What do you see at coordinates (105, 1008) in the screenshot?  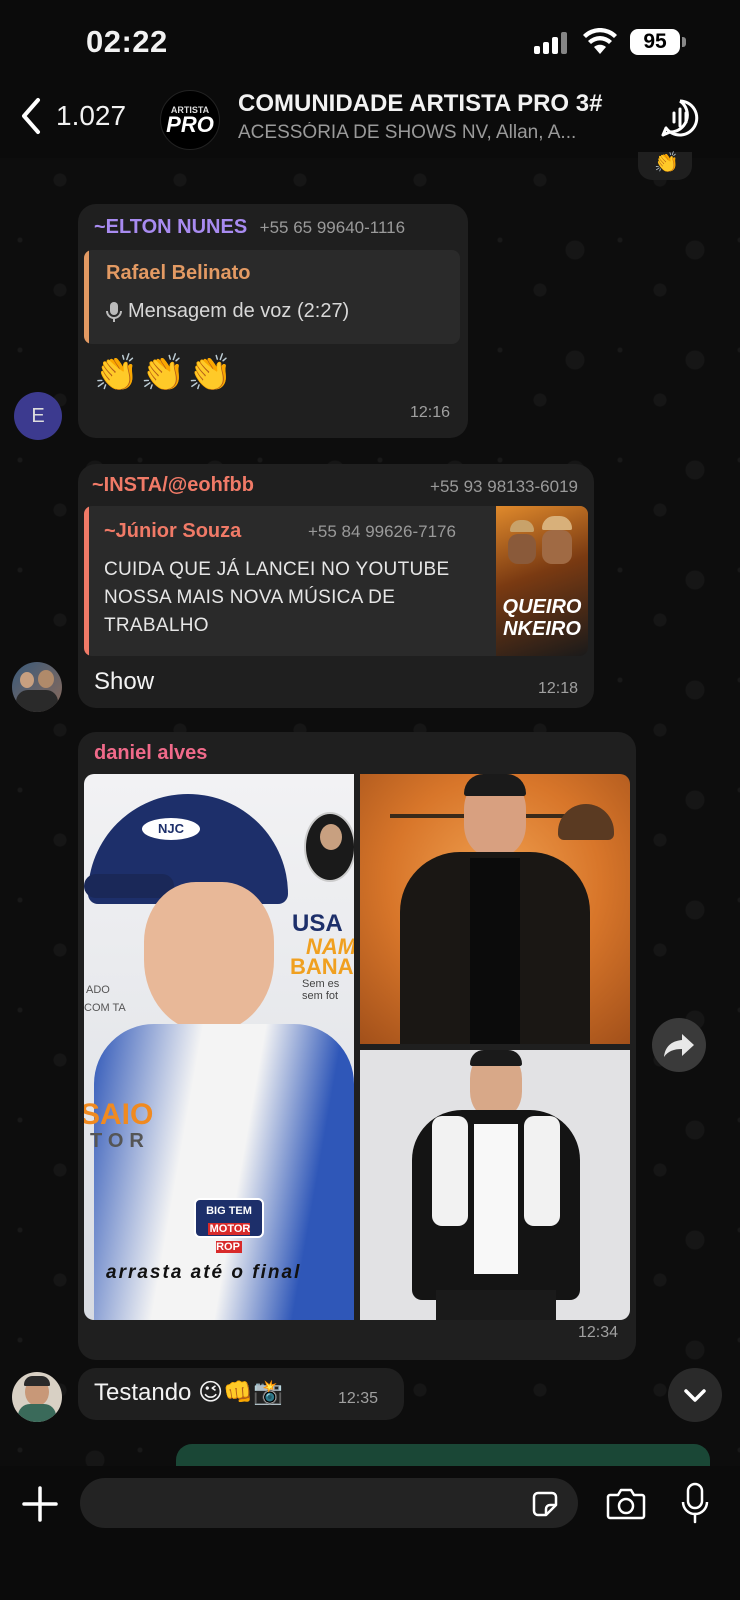 I see `overlay-text-9: COM TA` at bounding box center [105, 1008].